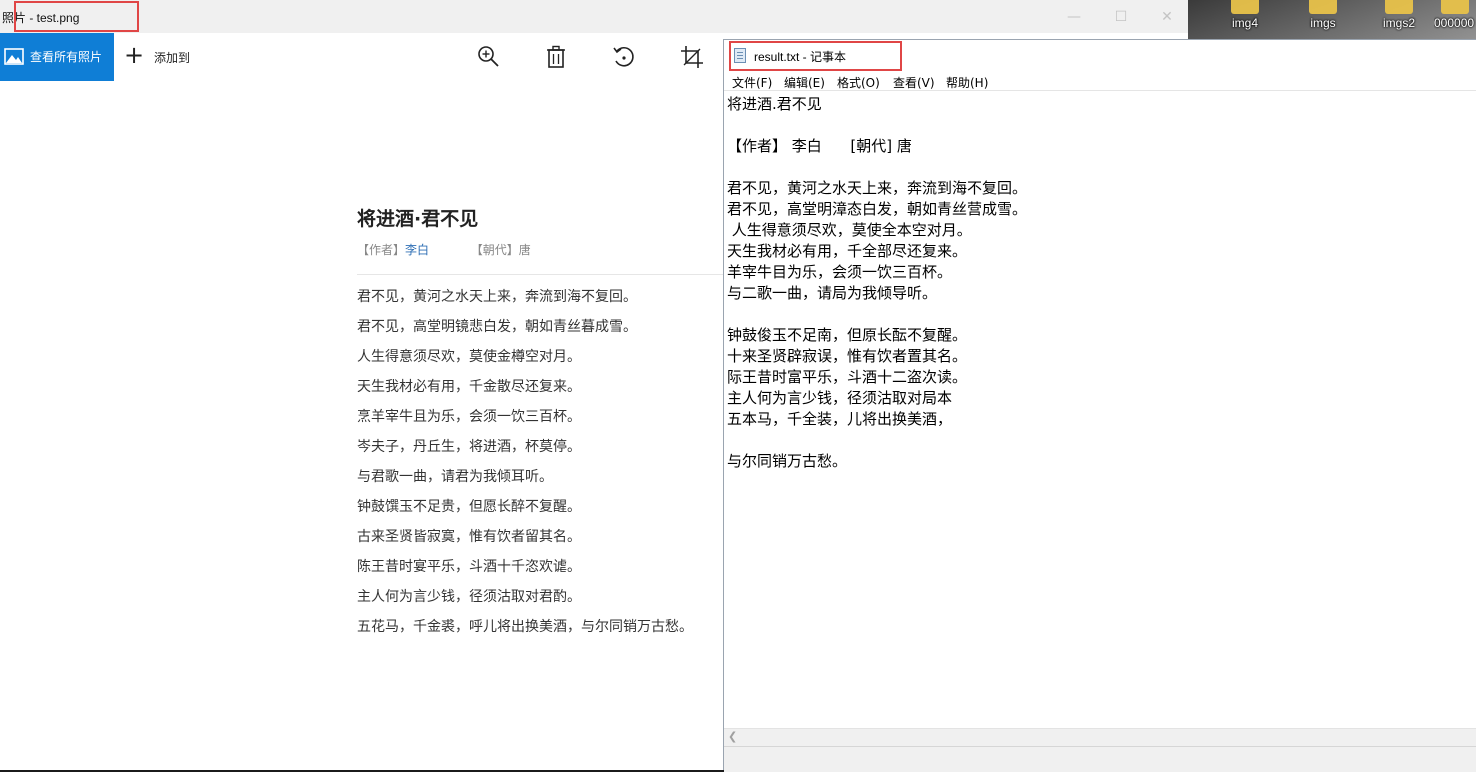  Describe the element at coordinates (594, 16) in the screenshot. I see `photos-titlebar: 照片 - test.png — ☐ ✕` at that location.